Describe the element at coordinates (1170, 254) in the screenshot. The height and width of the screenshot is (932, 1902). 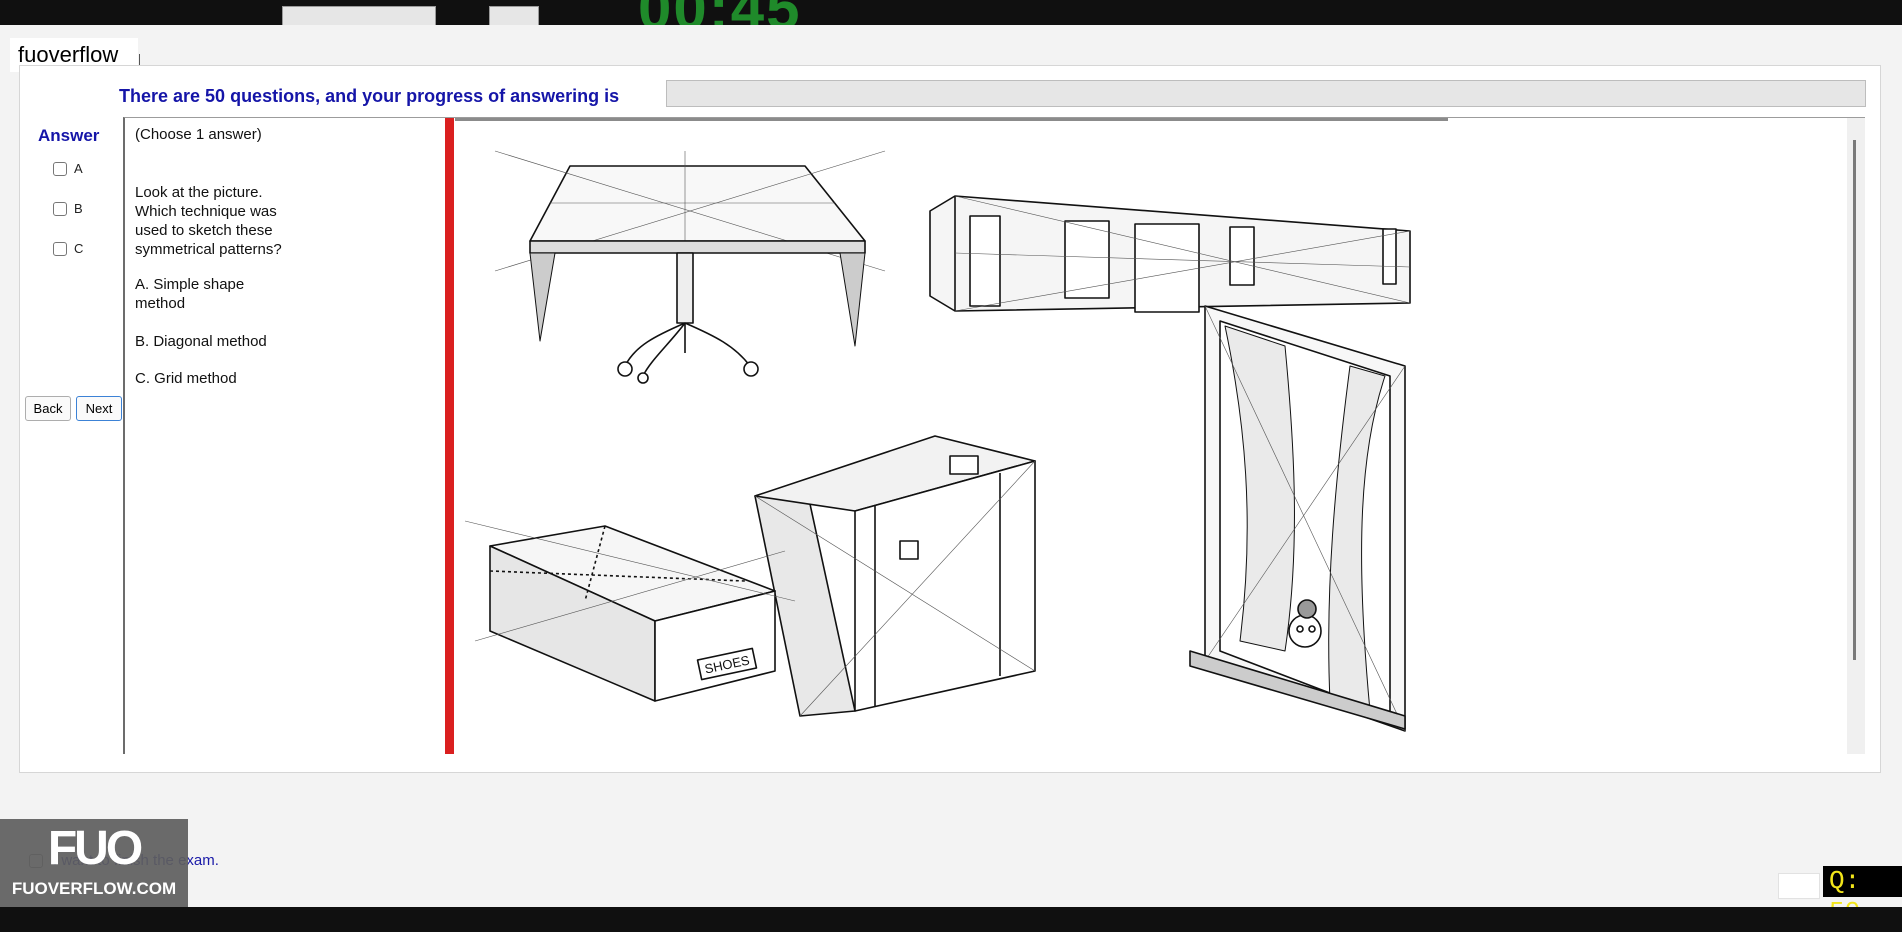
I see `building-sketch` at that location.